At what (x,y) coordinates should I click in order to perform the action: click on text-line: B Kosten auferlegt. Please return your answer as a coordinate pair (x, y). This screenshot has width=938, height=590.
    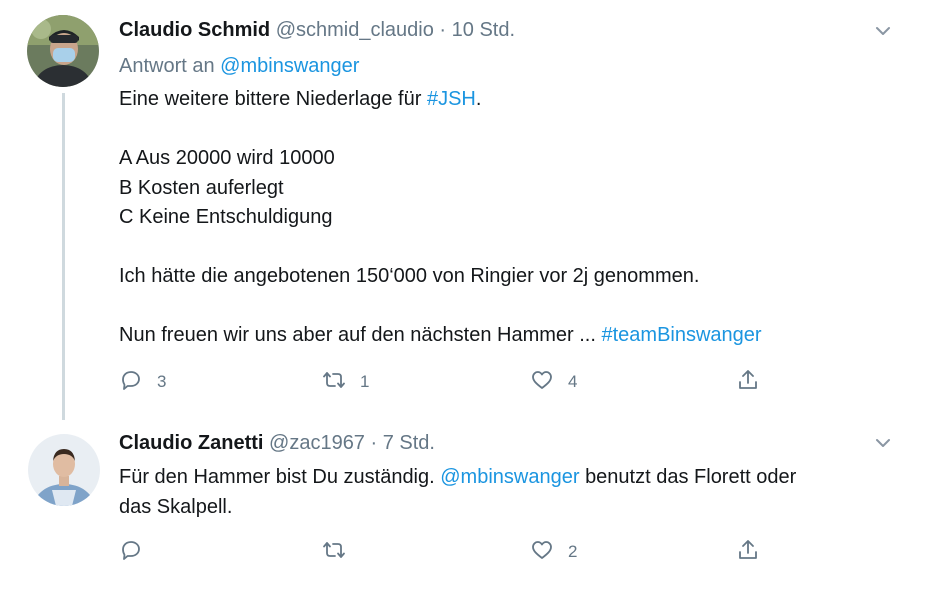
    Looking at the image, I should click on (201, 187).